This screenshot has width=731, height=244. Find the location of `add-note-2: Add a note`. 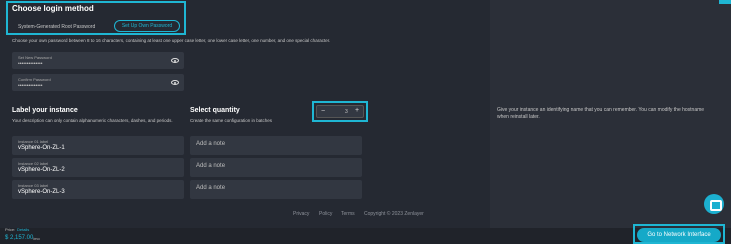

add-note-2: Add a note is located at coordinates (276, 167).